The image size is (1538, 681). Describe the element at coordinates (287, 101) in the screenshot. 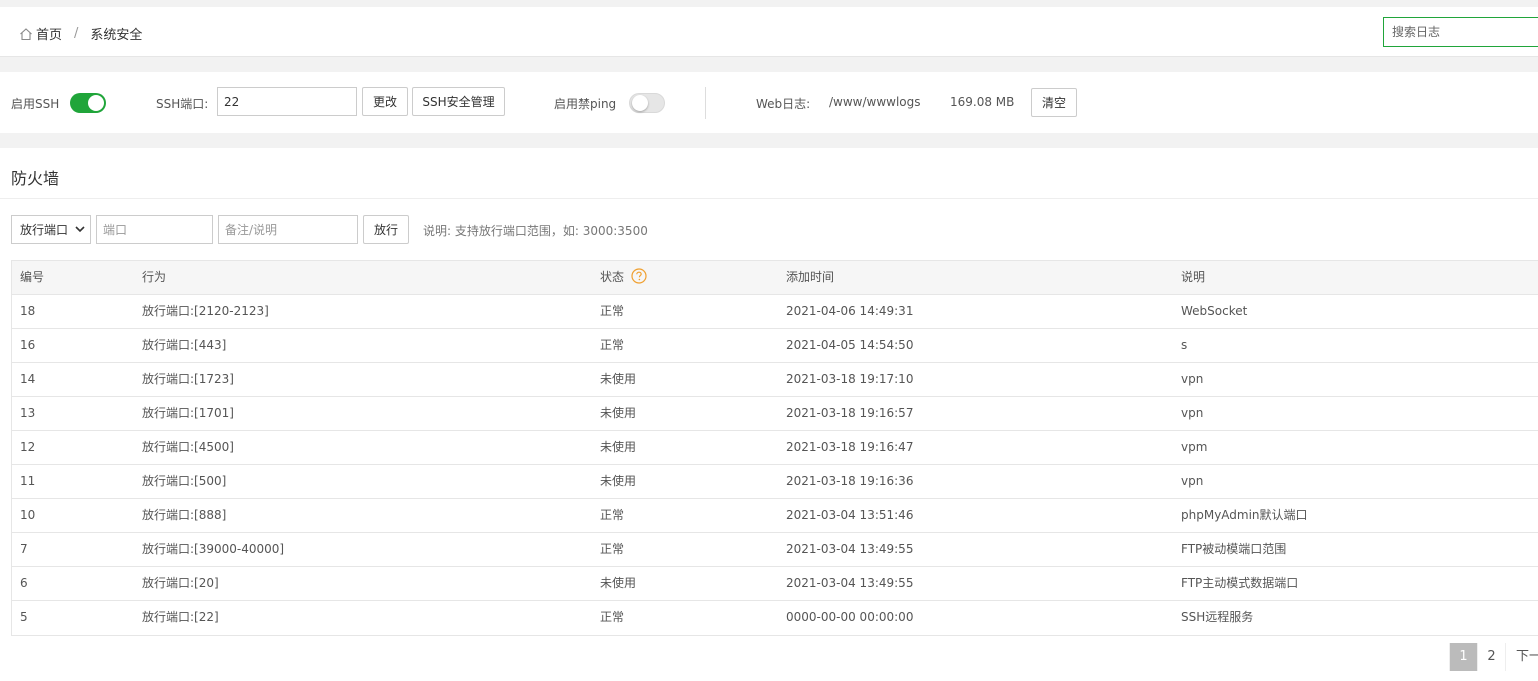

I see `ssh-port-input` at that location.